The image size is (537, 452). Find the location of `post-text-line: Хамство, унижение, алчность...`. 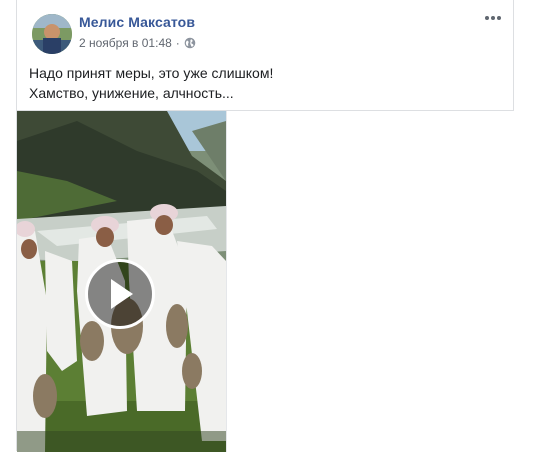

post-text-line: Хамство, унижение, алчность... is located at coordinates (131, 93).